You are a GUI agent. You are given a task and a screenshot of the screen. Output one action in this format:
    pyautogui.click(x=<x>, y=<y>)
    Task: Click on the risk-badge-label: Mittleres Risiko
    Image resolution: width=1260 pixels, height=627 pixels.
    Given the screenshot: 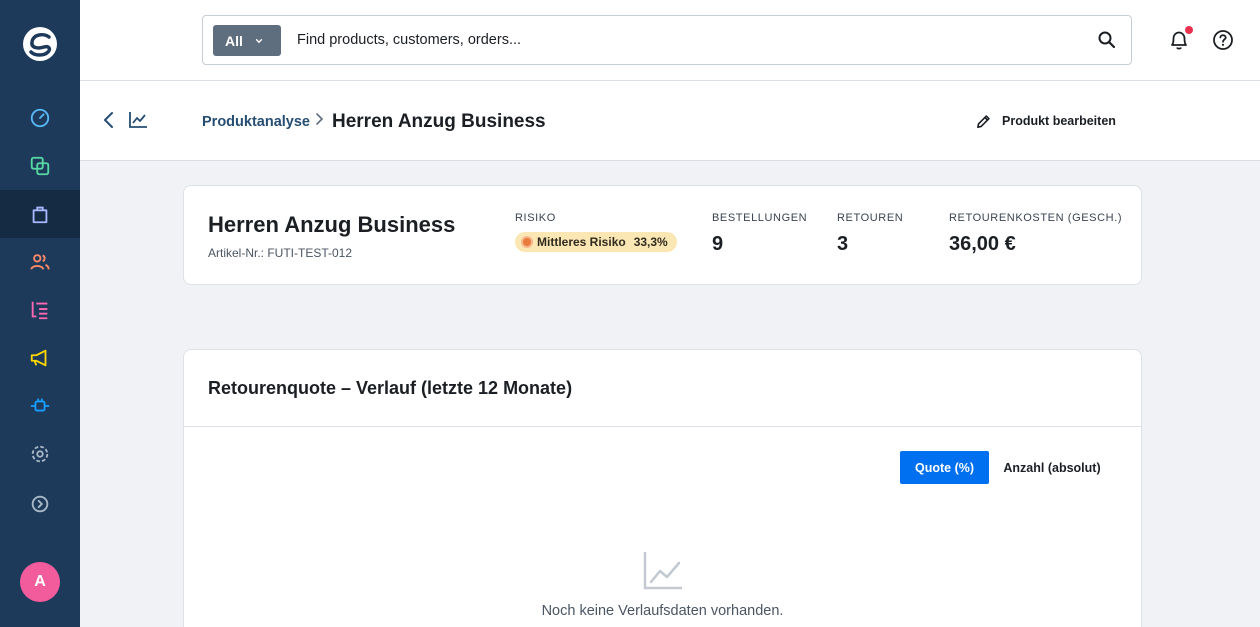 What is the action you would take?
    pyautogui.click(x=581, y=242)
    